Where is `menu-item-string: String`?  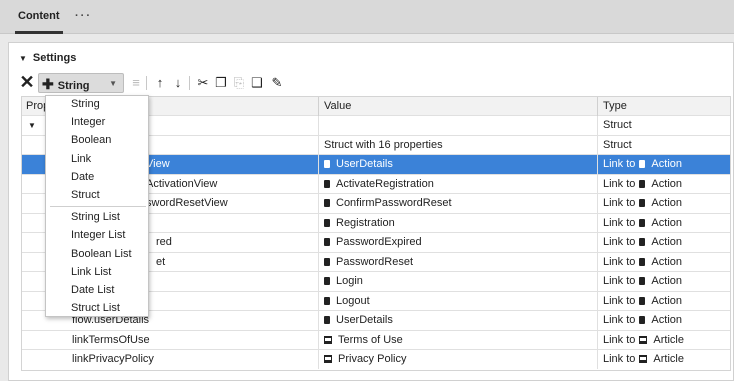 menu-item-string: String is located at coordinates (85, 104).